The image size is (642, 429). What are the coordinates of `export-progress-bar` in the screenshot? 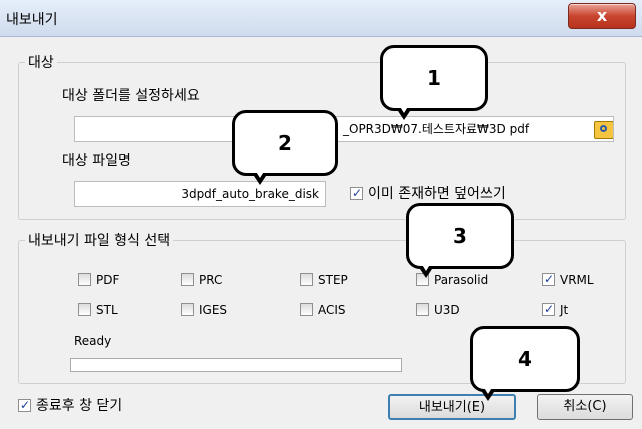 It's located at (236, 365).